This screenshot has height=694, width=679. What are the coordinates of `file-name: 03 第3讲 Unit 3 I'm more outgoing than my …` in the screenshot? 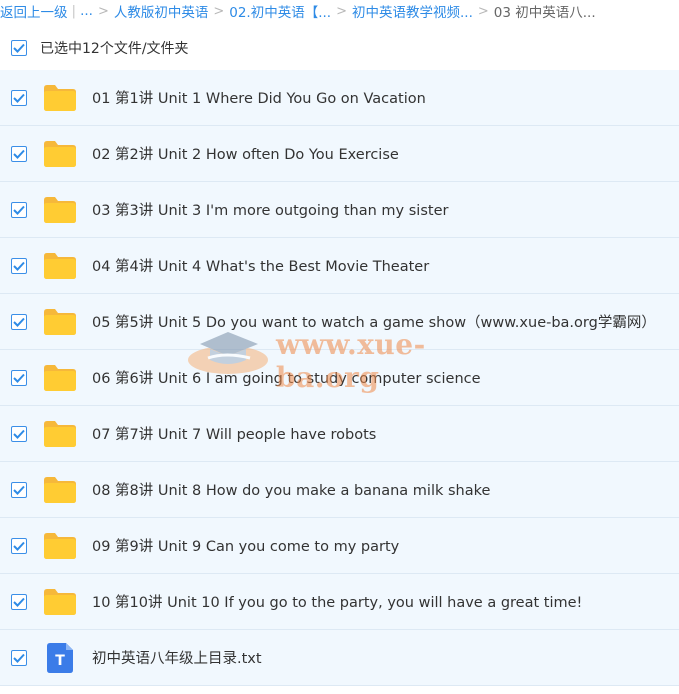 It's located at (270, 209).